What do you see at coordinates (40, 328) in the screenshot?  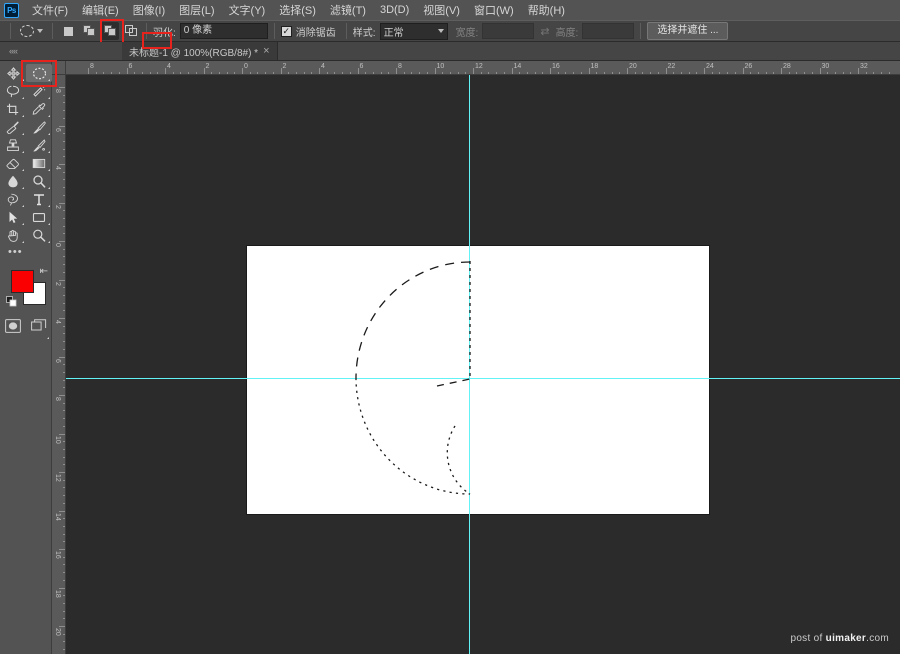 I see `screen-mode-button` at bounding box center [40, 328].